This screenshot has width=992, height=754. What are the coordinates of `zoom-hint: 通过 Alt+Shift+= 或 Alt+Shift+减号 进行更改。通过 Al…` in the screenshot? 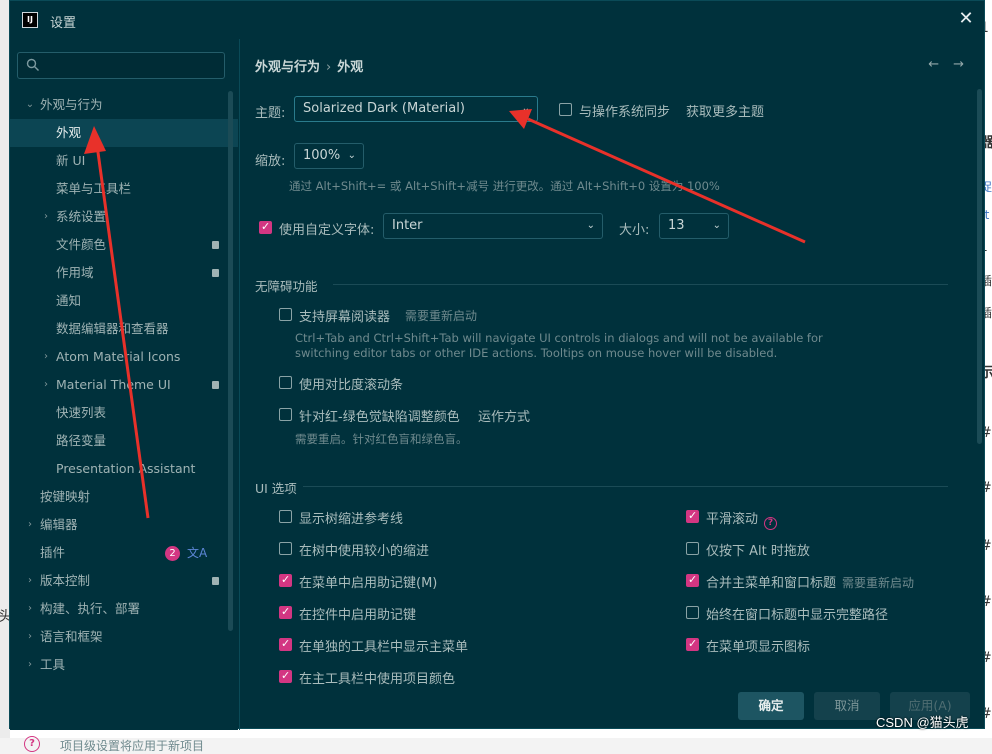 It's located at (504, 186).